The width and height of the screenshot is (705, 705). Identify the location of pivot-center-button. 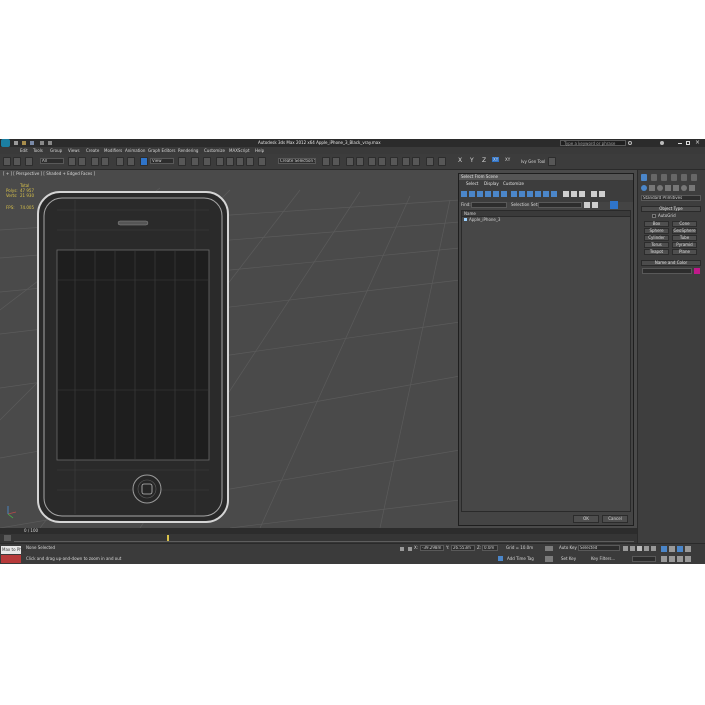
(182, 161).